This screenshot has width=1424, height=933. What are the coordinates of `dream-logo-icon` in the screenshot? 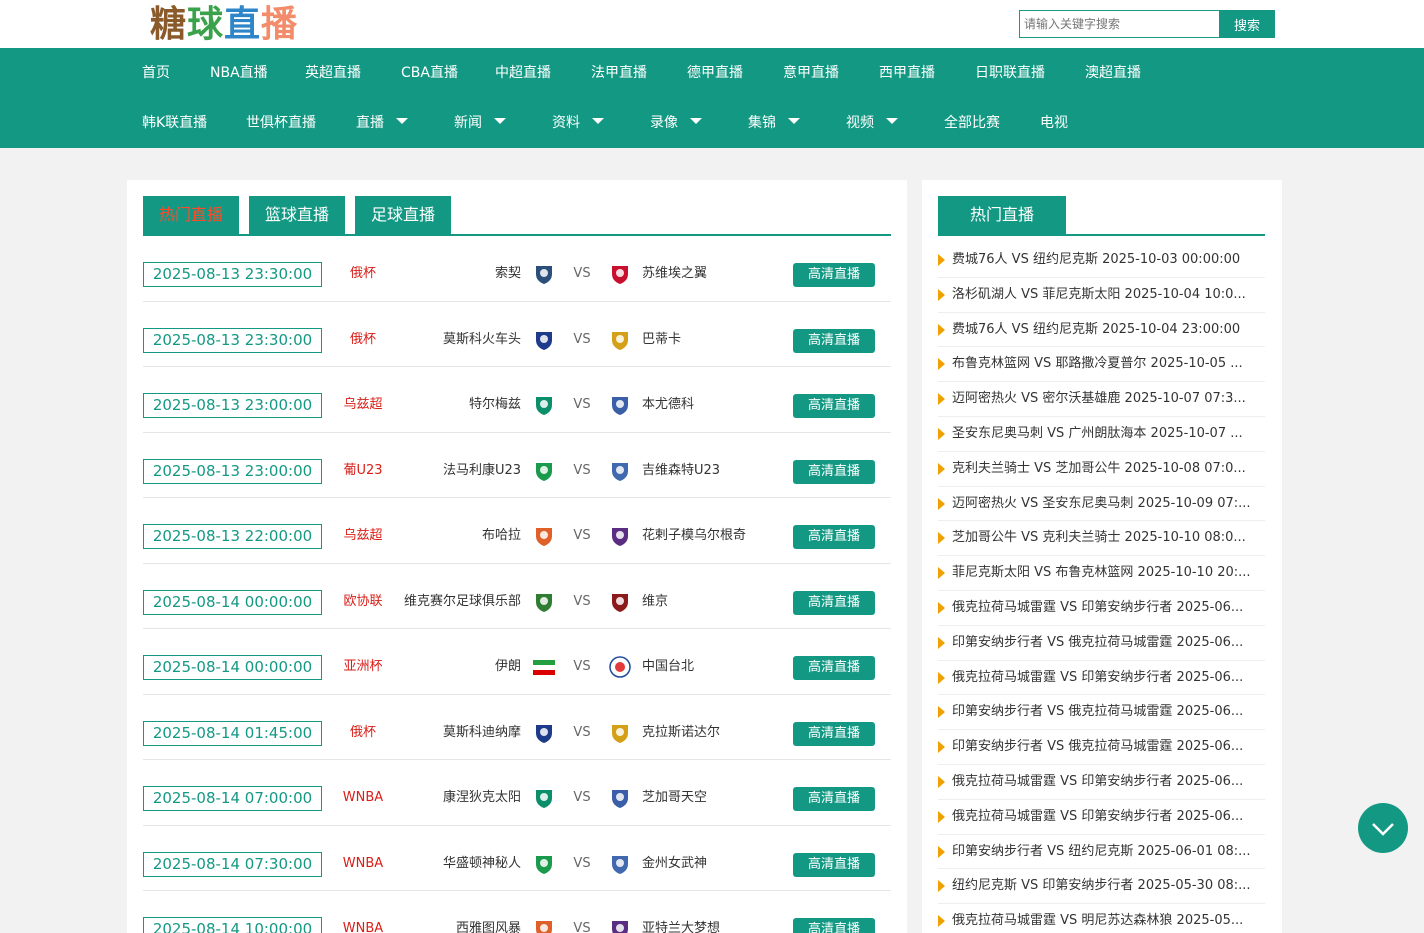 It's located at (620, 925).